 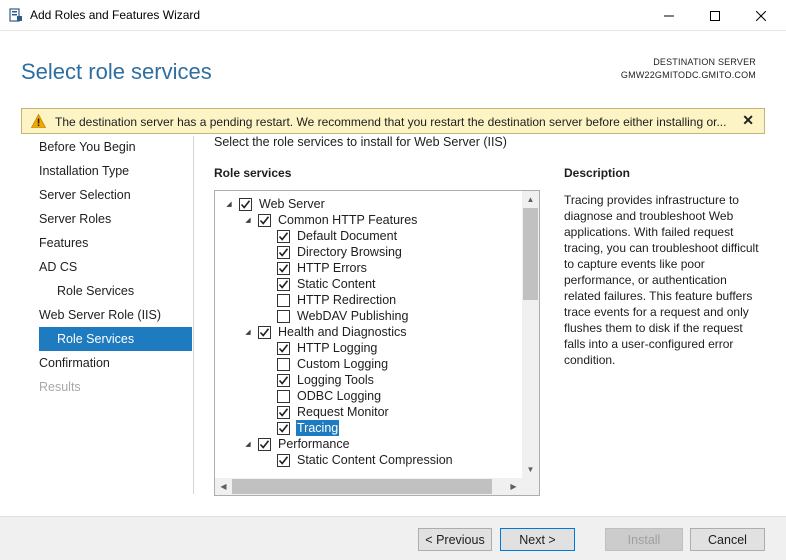 What do you see at coordinates (761, 15) in the screenshot?
I see `close-button` at bounding box center [761, 15].